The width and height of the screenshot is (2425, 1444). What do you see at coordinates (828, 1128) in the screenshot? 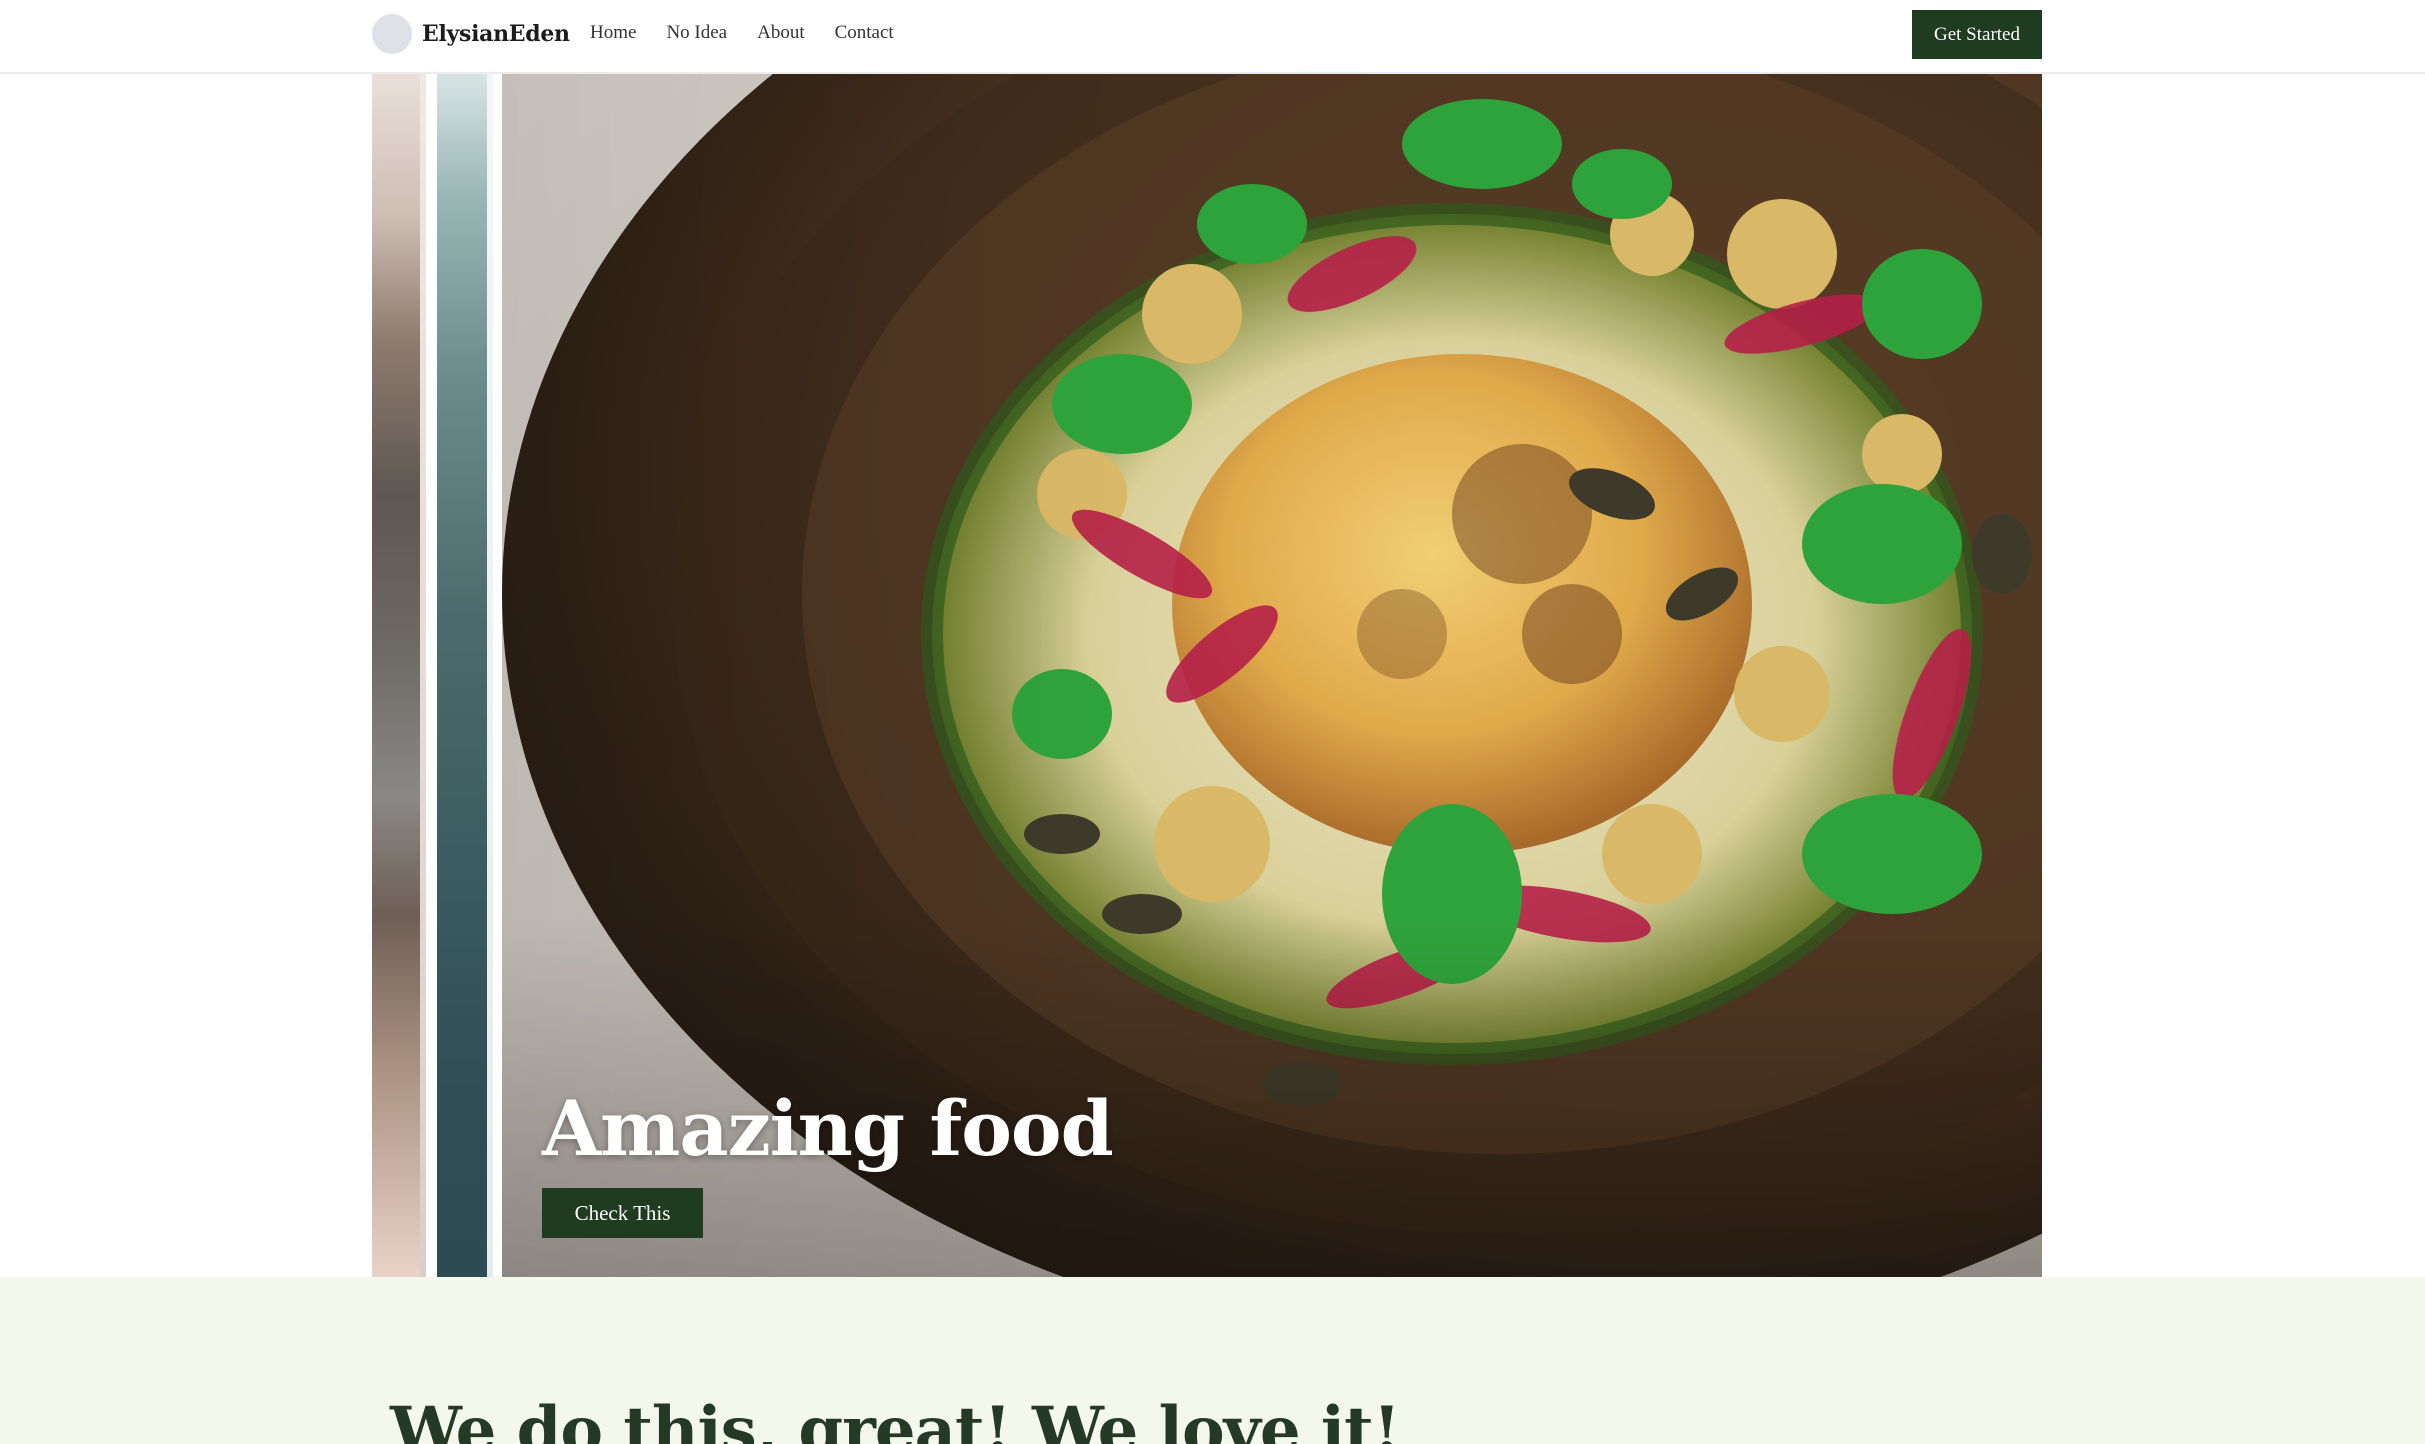
I see `slide-title: Amazing food` at bounding box center [828, 1128].